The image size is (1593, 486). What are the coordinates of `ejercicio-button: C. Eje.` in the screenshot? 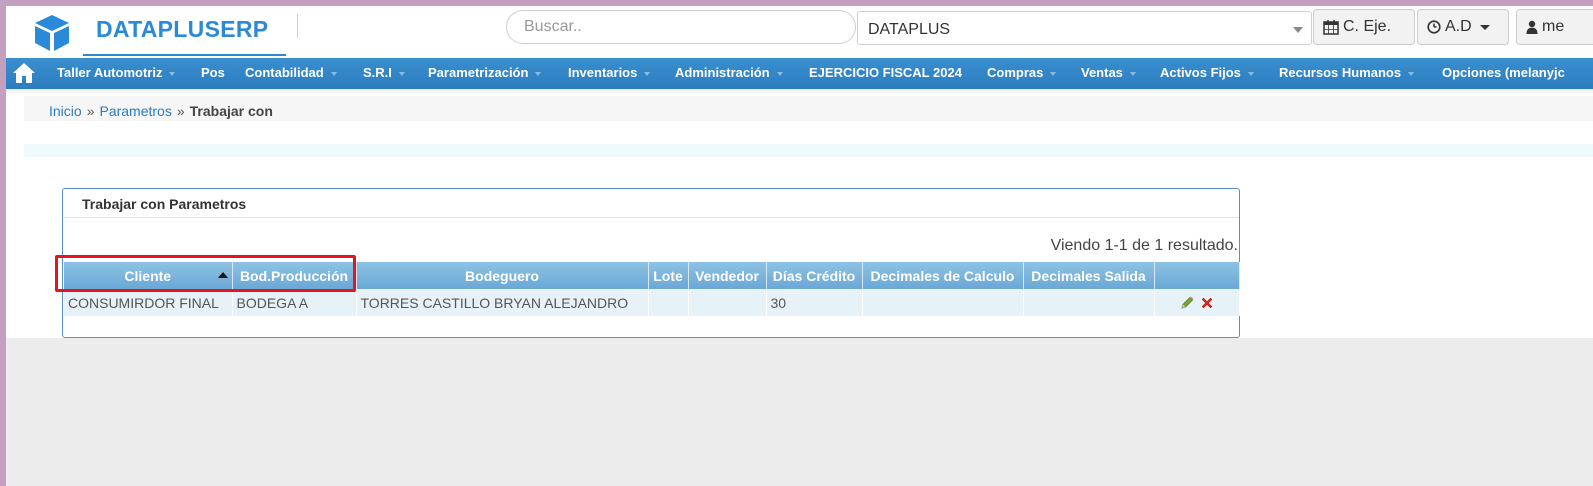 It's located at (1364, 27).